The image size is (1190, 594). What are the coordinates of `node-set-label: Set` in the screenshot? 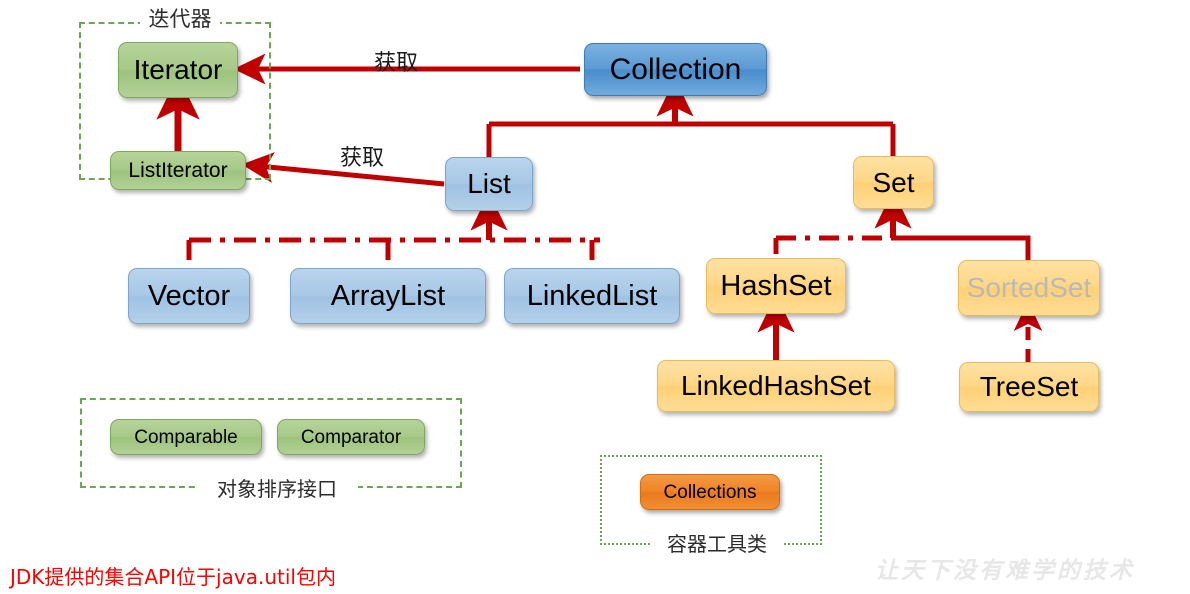 It's located at (893, 182).